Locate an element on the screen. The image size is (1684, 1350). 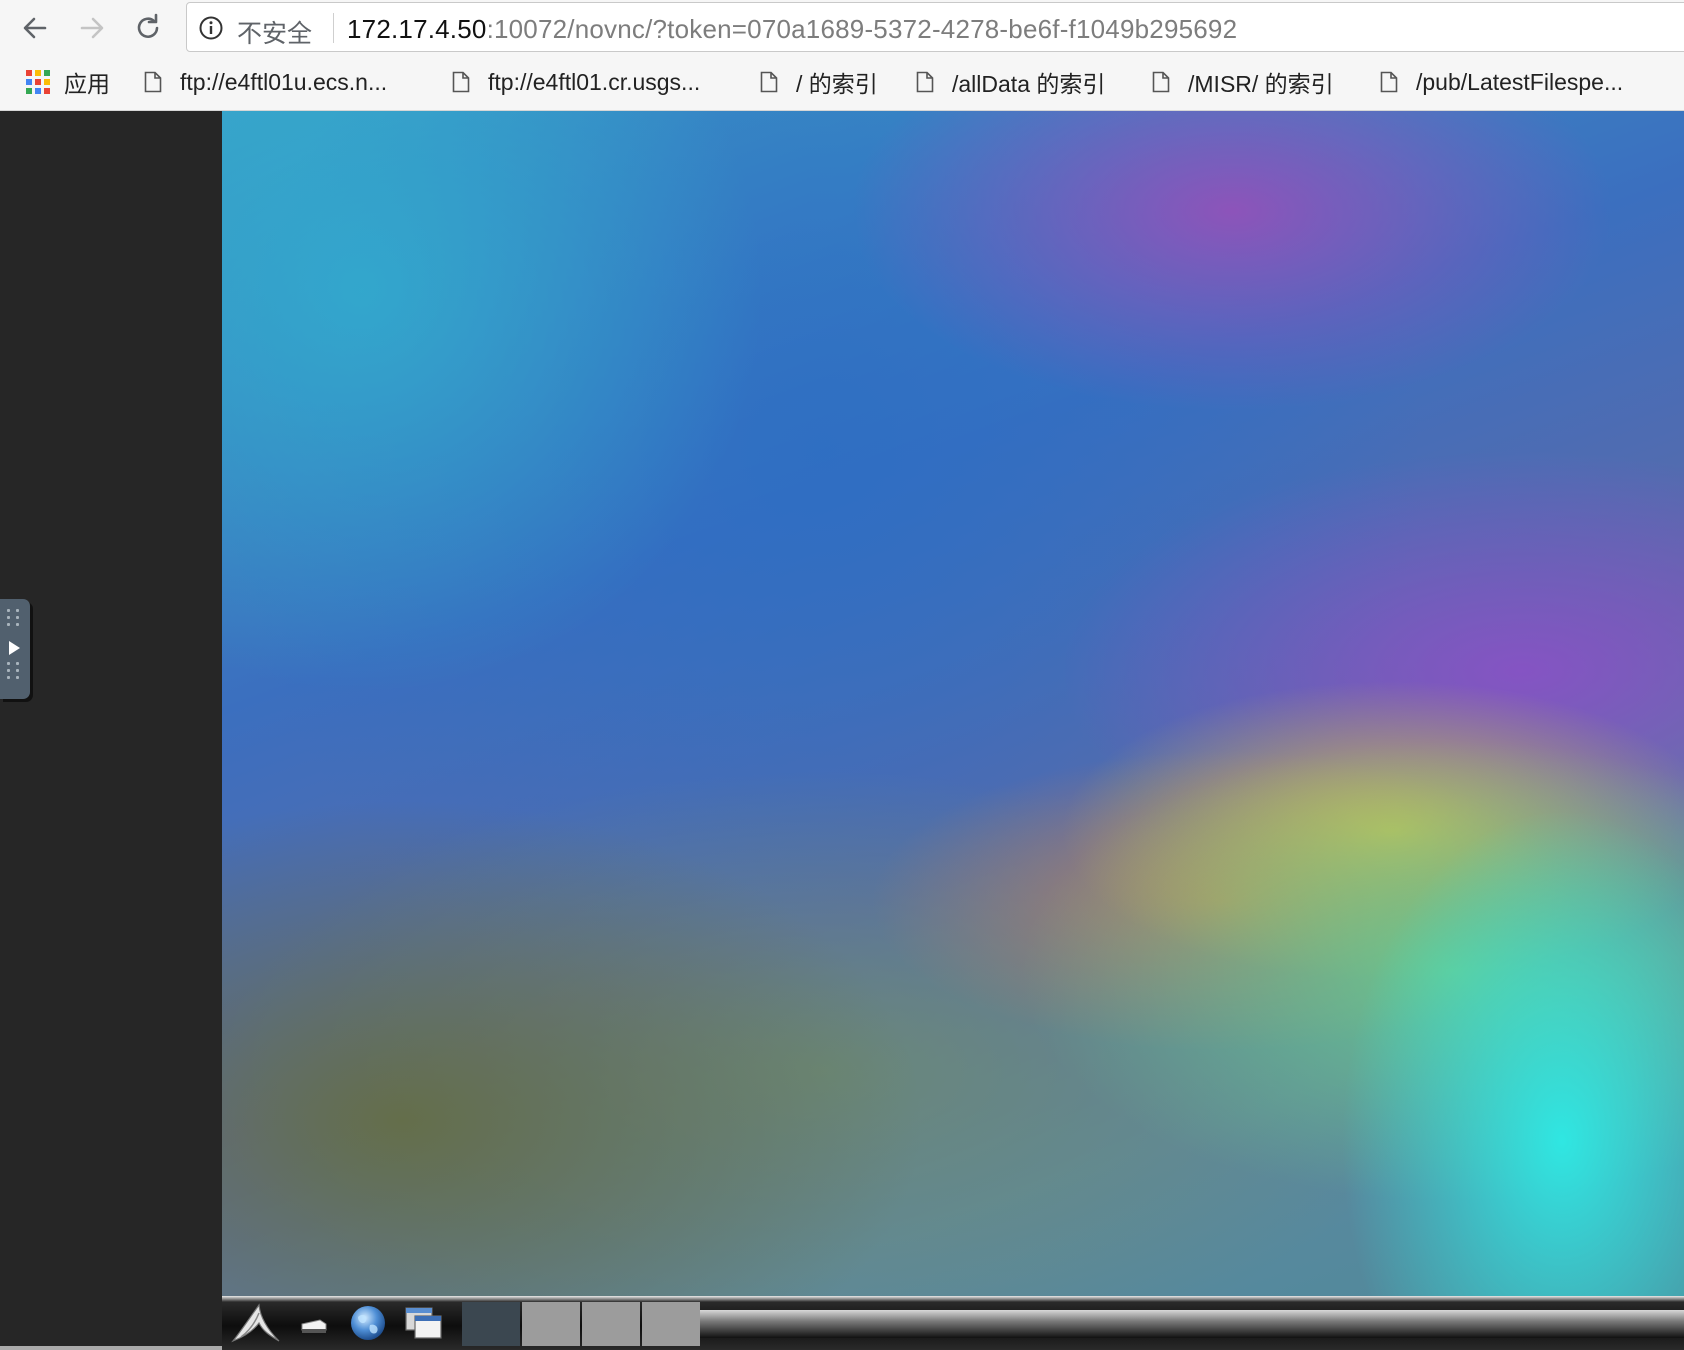
bookmark-apps: 应用 is located at coordinates (68, 82).